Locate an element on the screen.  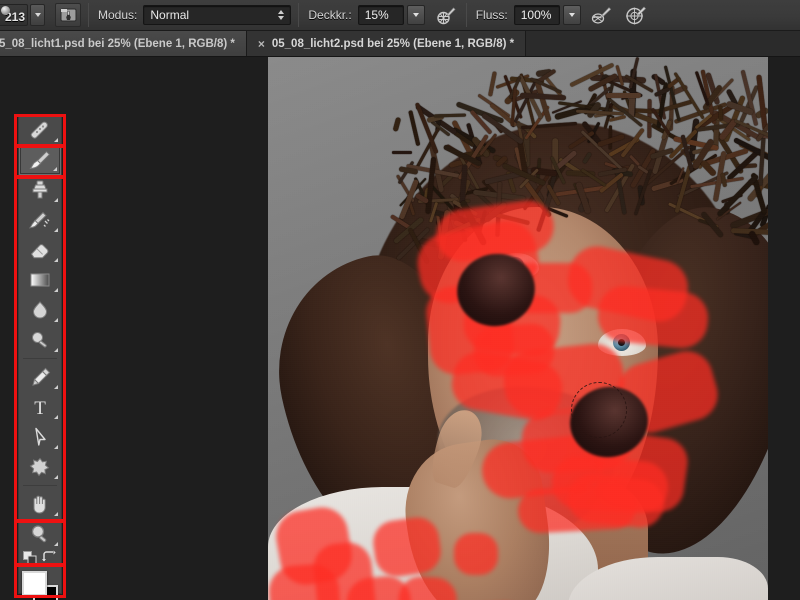
flow-label: Fluss: is located at coordinates (491, 15).